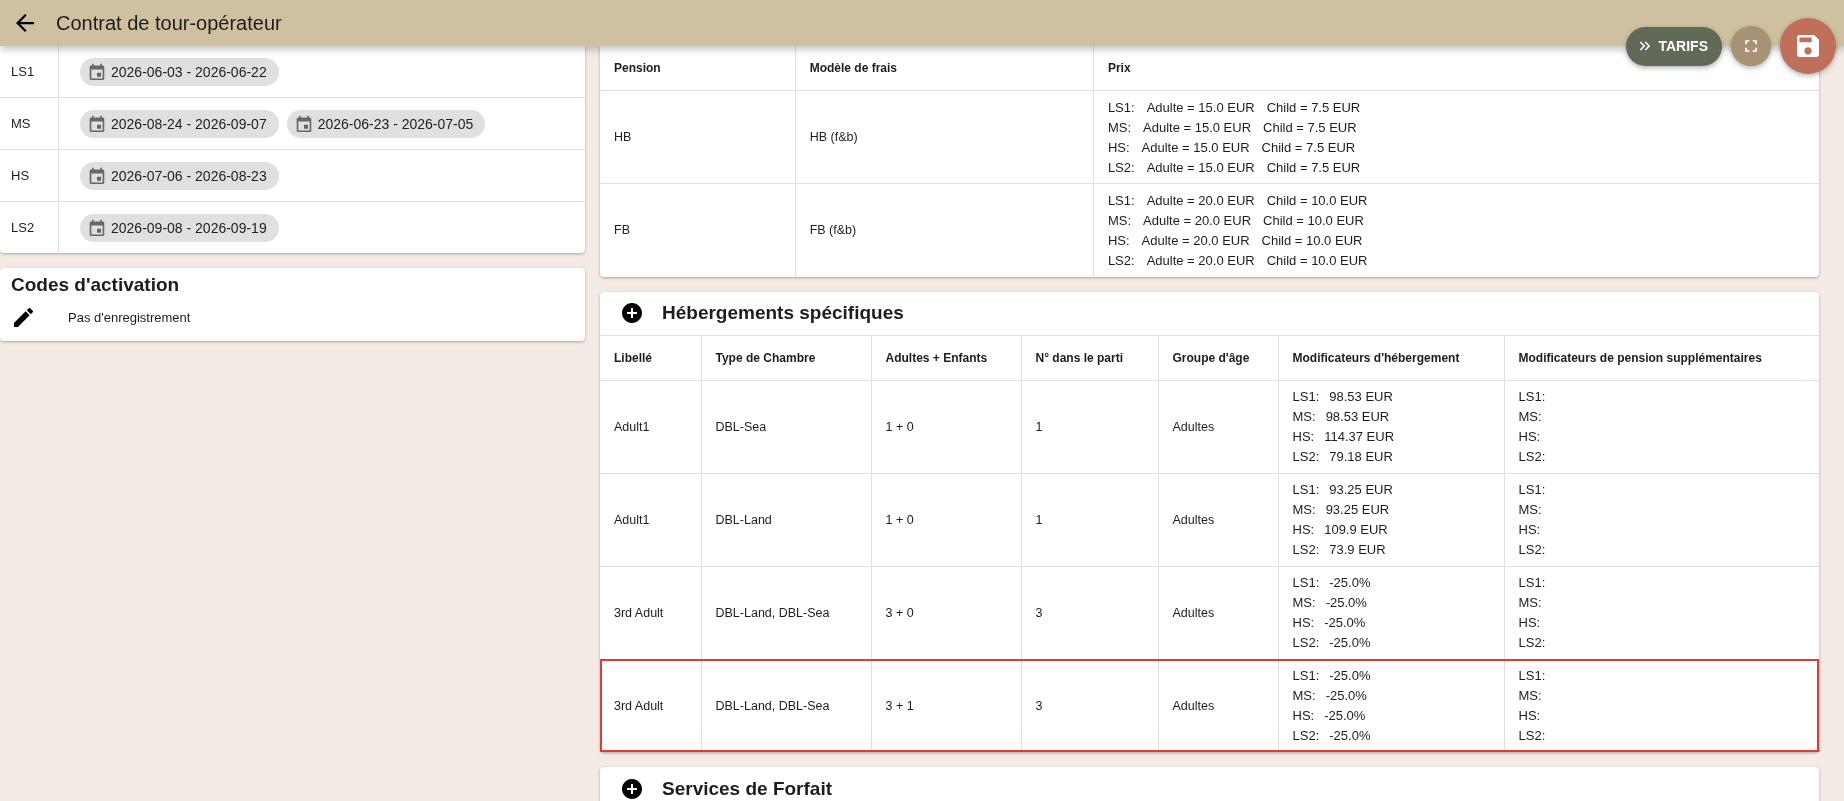 The height and width of the screenshot is (801, 1844). What do you see at coordinates (386, 123) in the screenshot?
I see `date-range-chip: 2026-06-23 - 2026-07-05` at bounding box center [386, 123].